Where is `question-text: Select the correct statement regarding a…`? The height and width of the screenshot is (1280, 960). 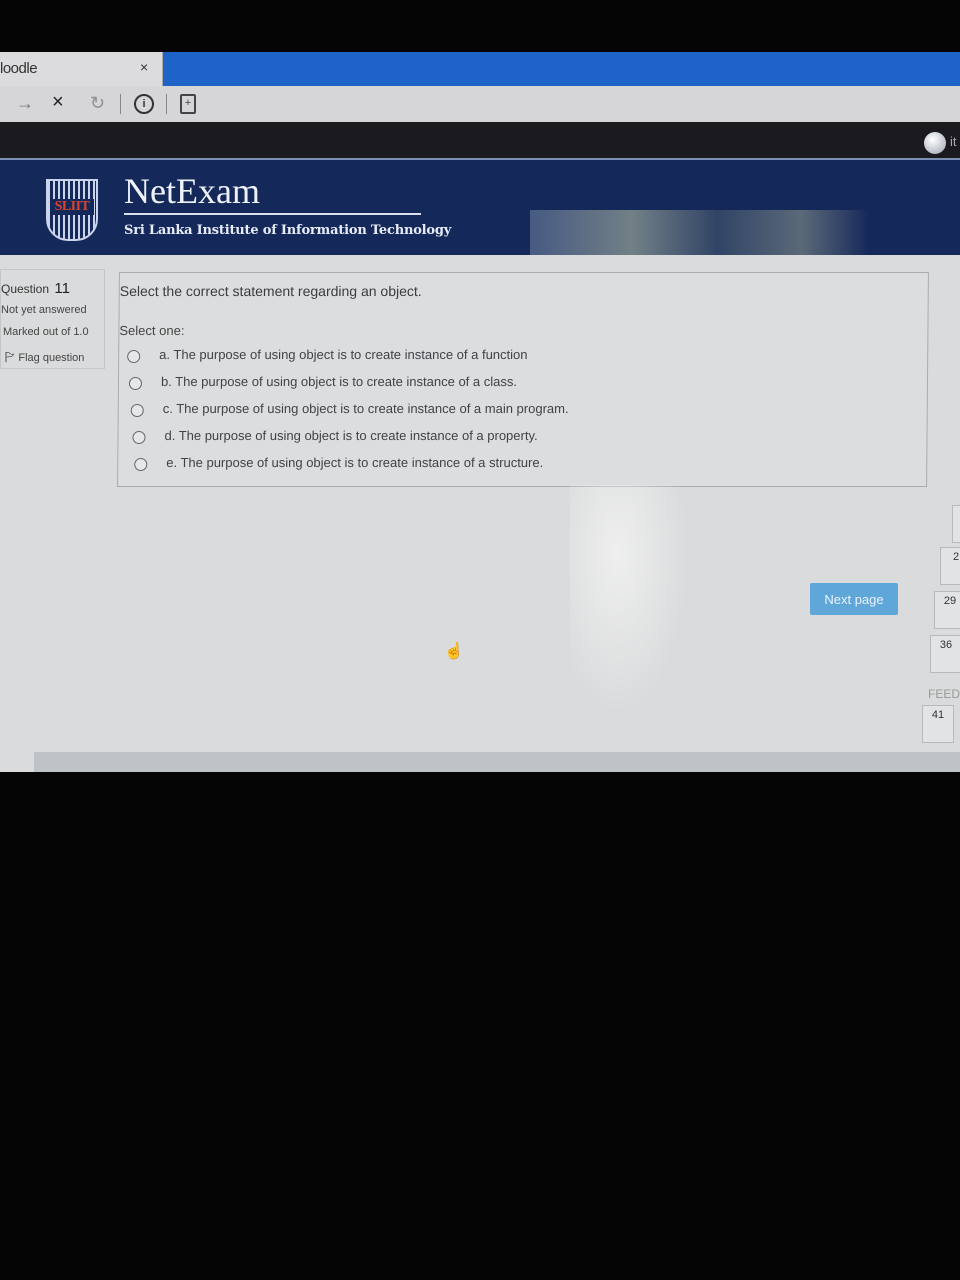 question-text: Select the correct statement regarding a… is located at coordinates (270, 291).